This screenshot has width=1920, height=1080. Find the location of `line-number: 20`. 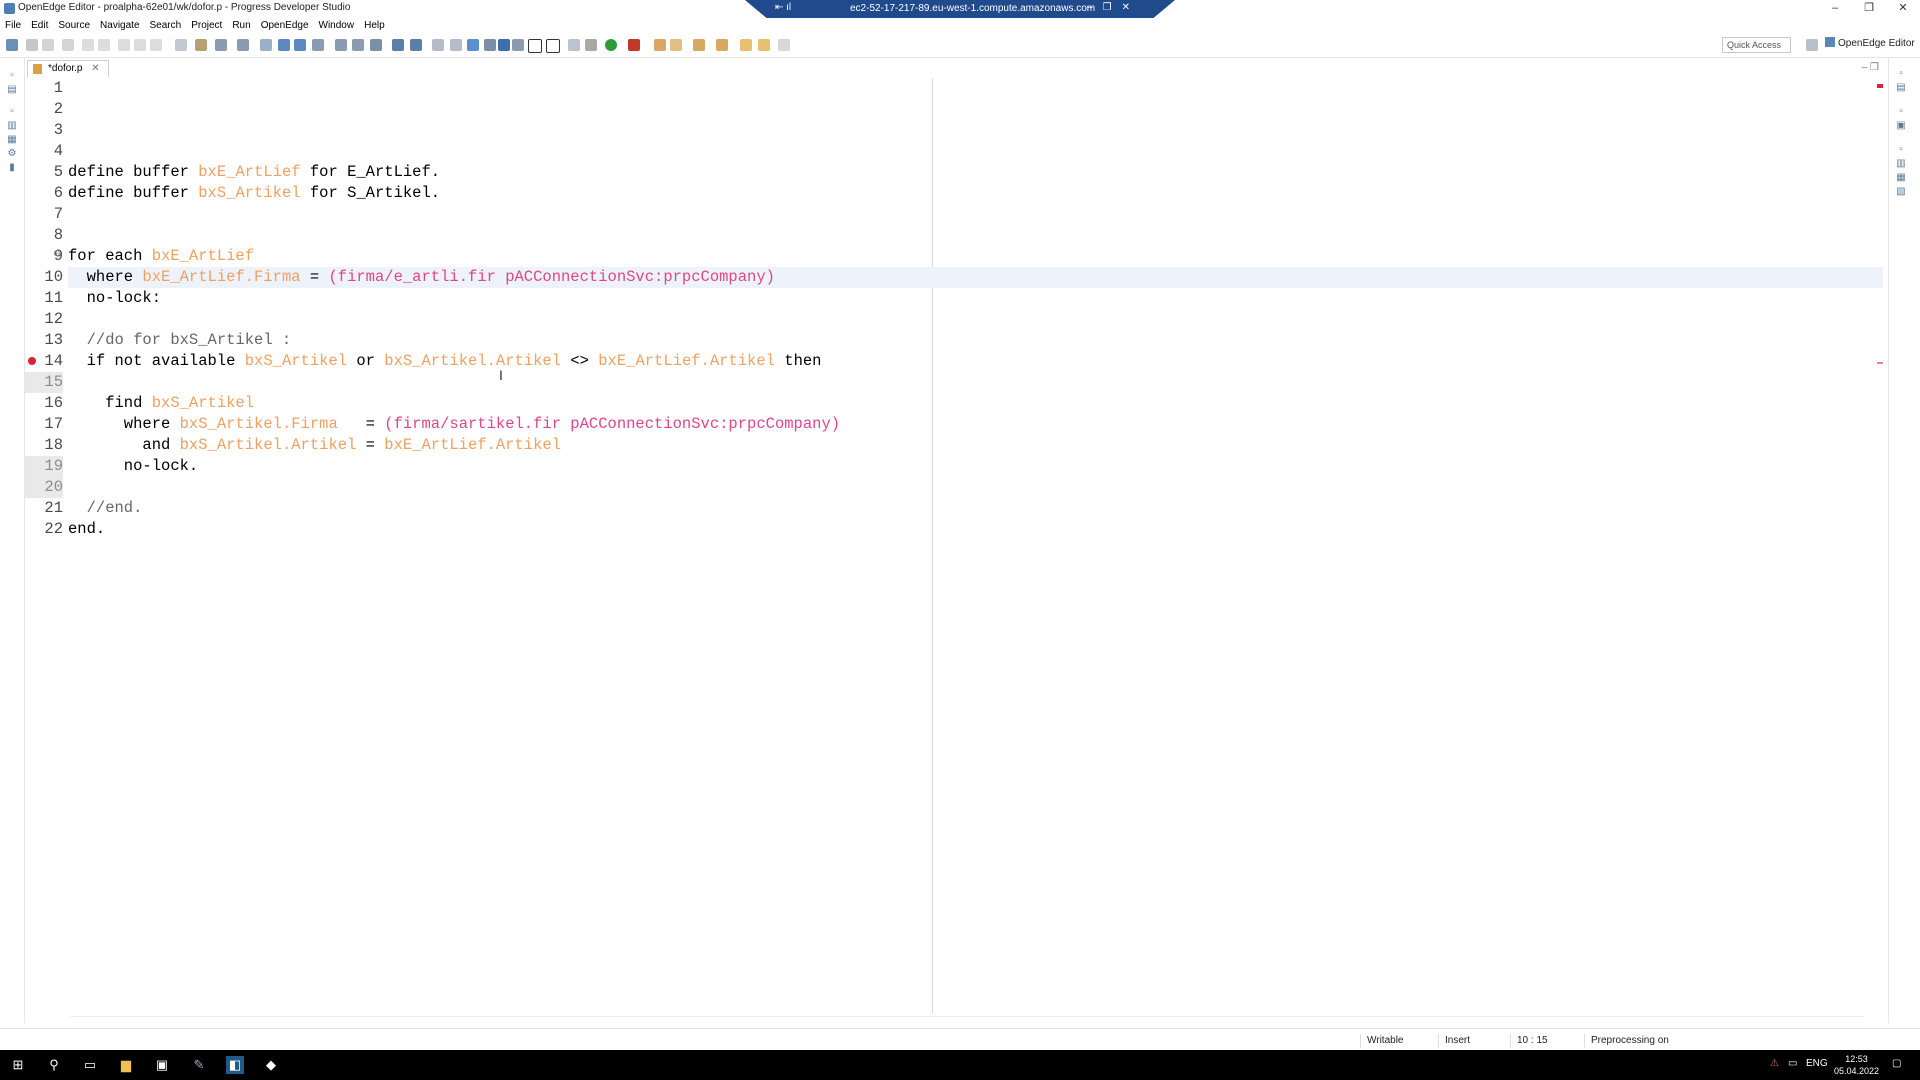

line-number: 20 is located at coordinates (44, 487).